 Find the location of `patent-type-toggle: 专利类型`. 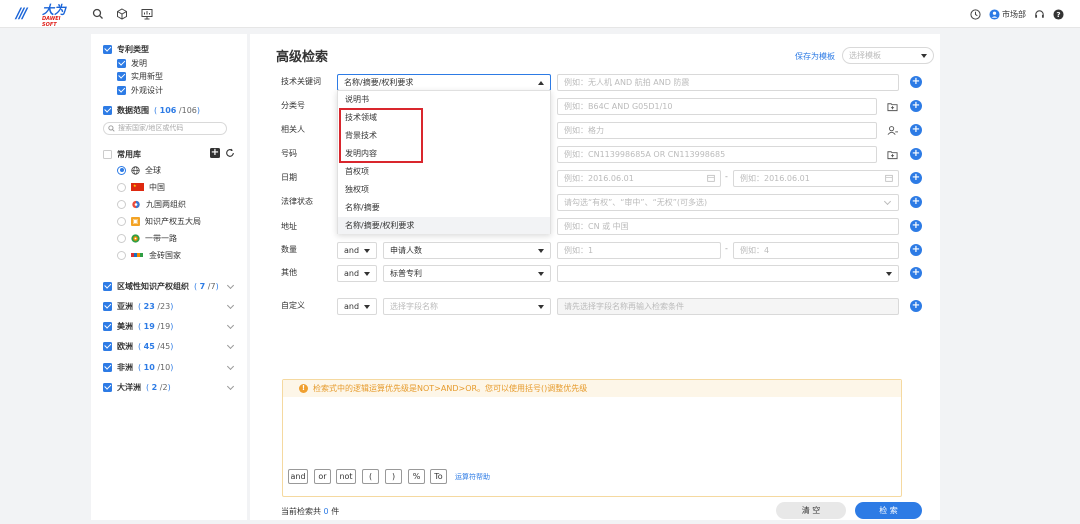

patent-type-toggle: 专利类型 is located at coordinates (126, 49).